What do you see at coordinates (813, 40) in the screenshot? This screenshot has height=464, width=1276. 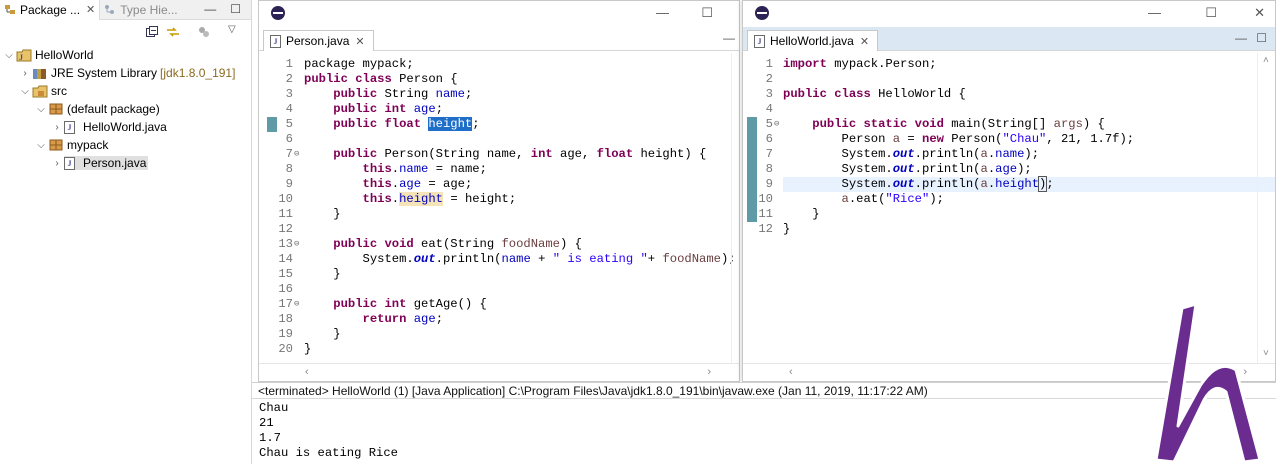 I see `tab-helloworld-java: J HelloWorld.java ✕` at bounding box center [813, 40].